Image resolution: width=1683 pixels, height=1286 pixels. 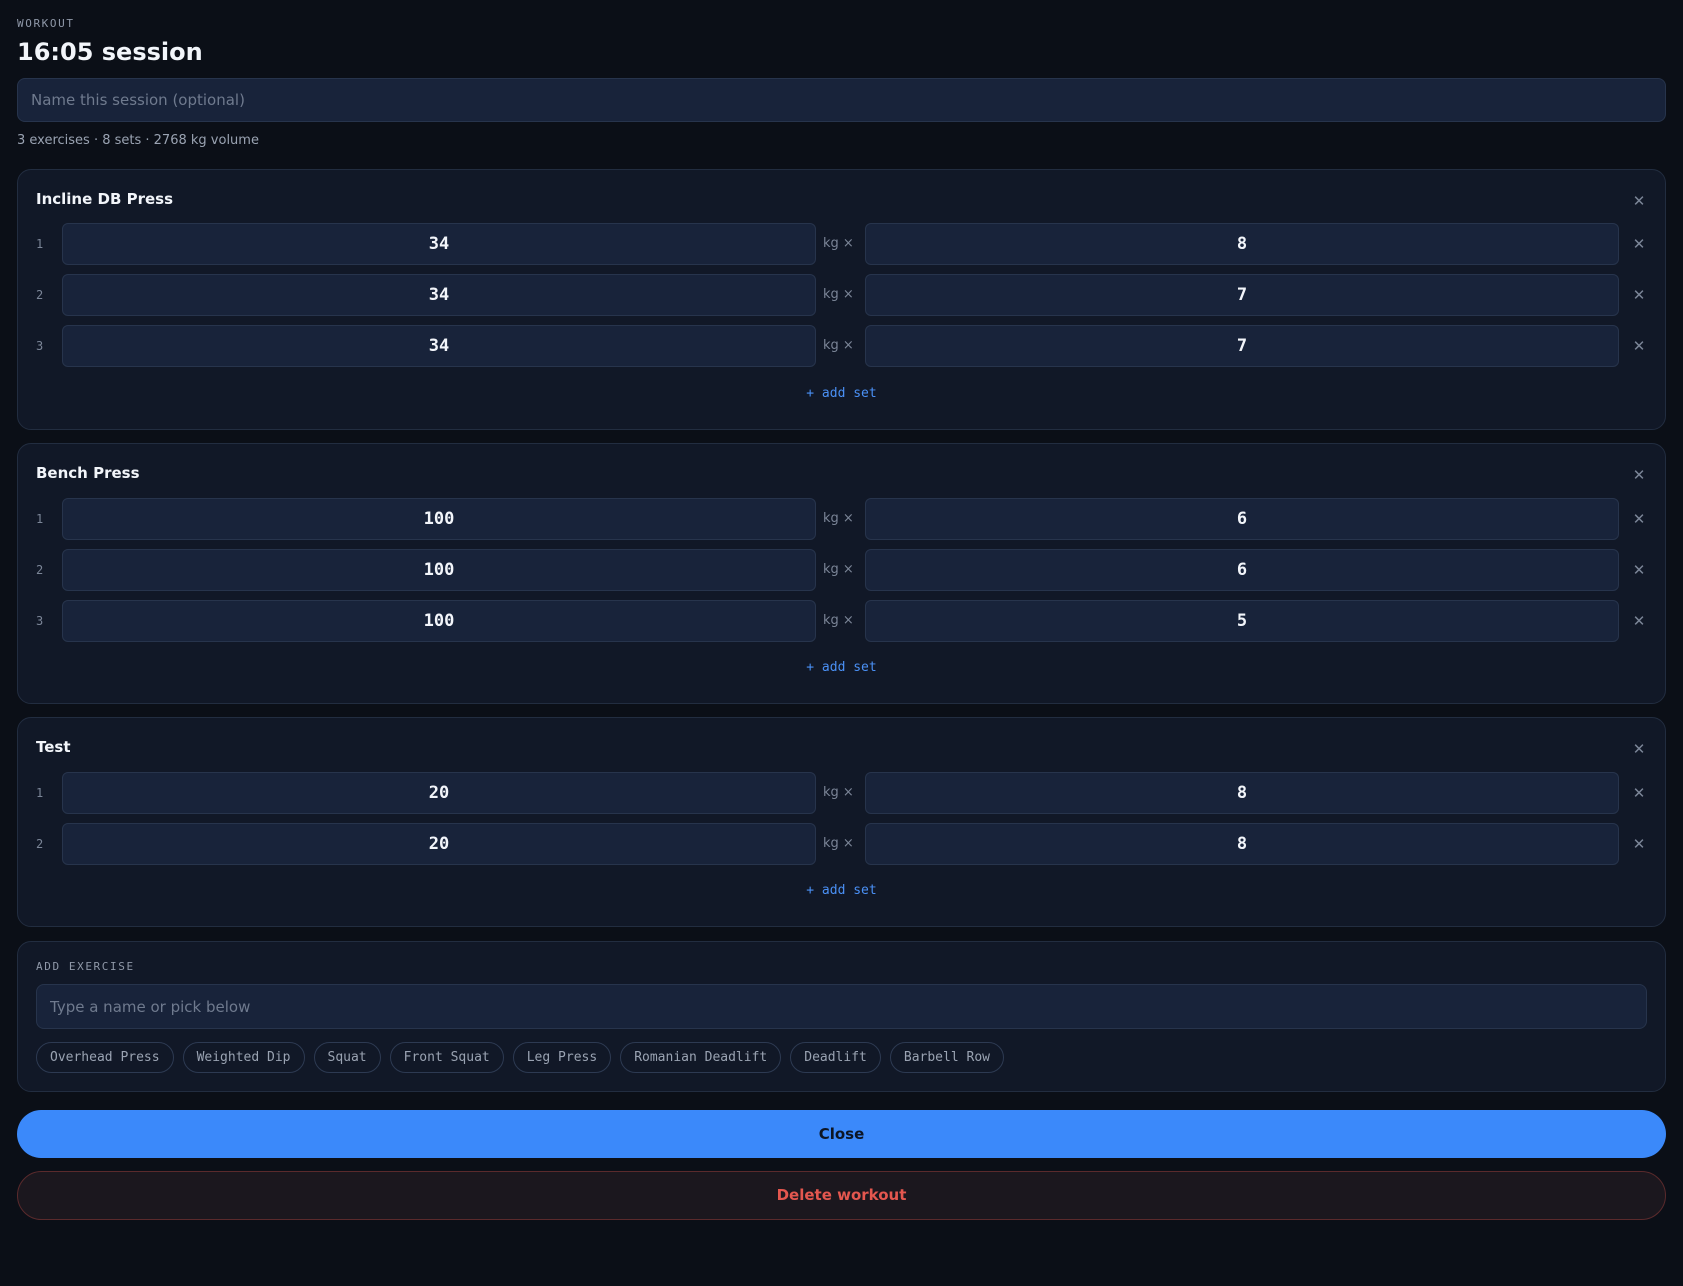 I want to click on set-row: 1 100 kg × 6 ✕, so click(x=841, y=519).